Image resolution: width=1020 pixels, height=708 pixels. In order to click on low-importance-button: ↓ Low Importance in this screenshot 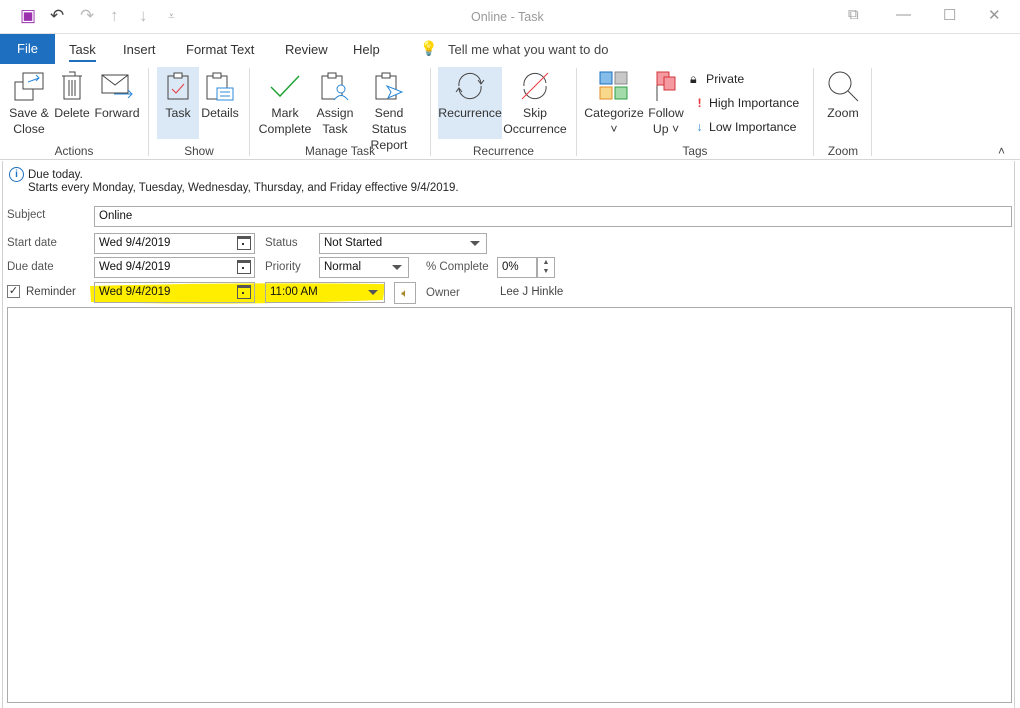, I will do `click(743, 127)`.